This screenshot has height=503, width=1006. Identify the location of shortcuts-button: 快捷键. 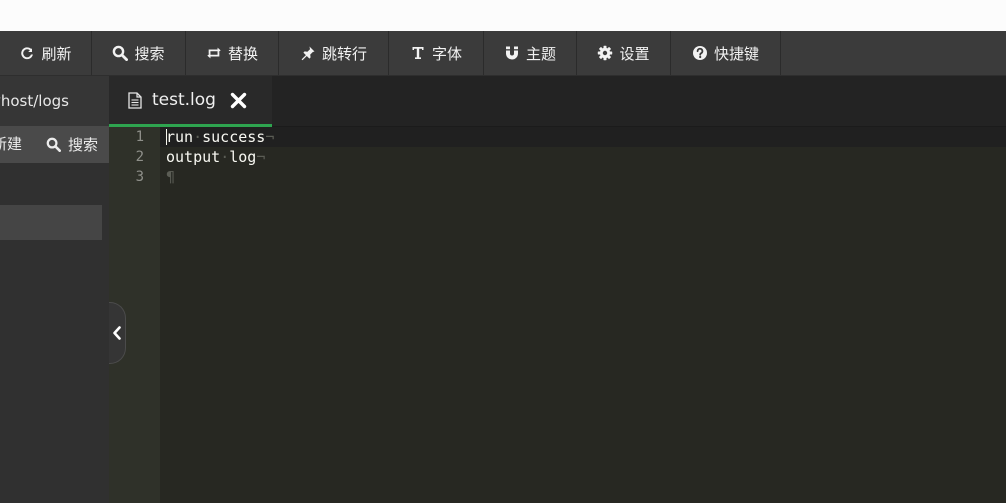
(726, 53).